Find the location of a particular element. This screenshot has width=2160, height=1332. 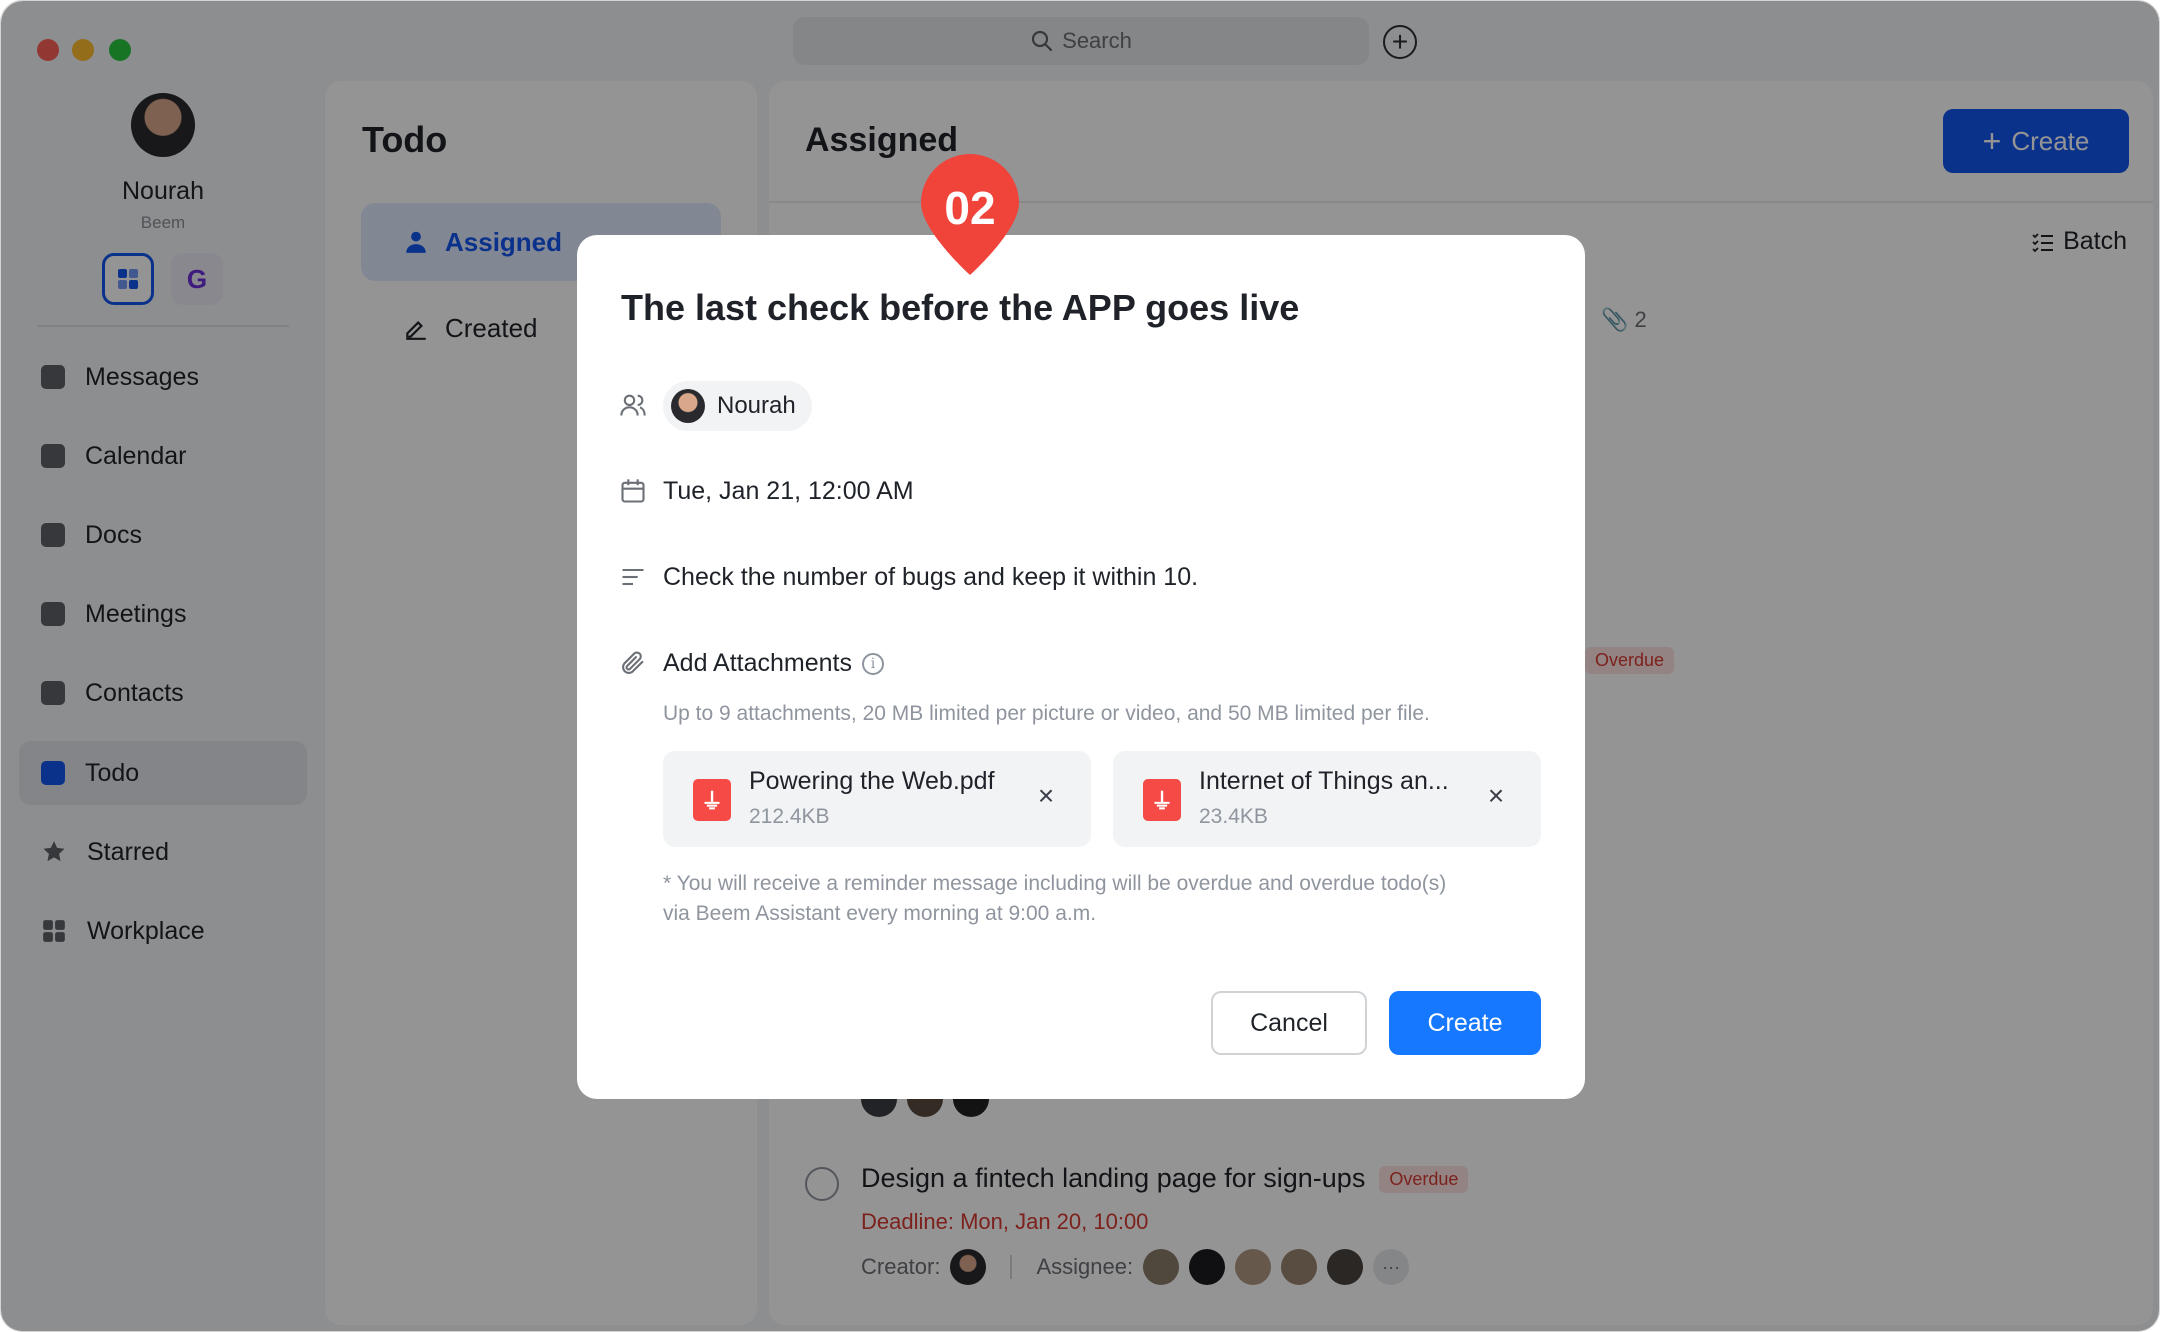

description-icon is located at coordinates (633, 577).